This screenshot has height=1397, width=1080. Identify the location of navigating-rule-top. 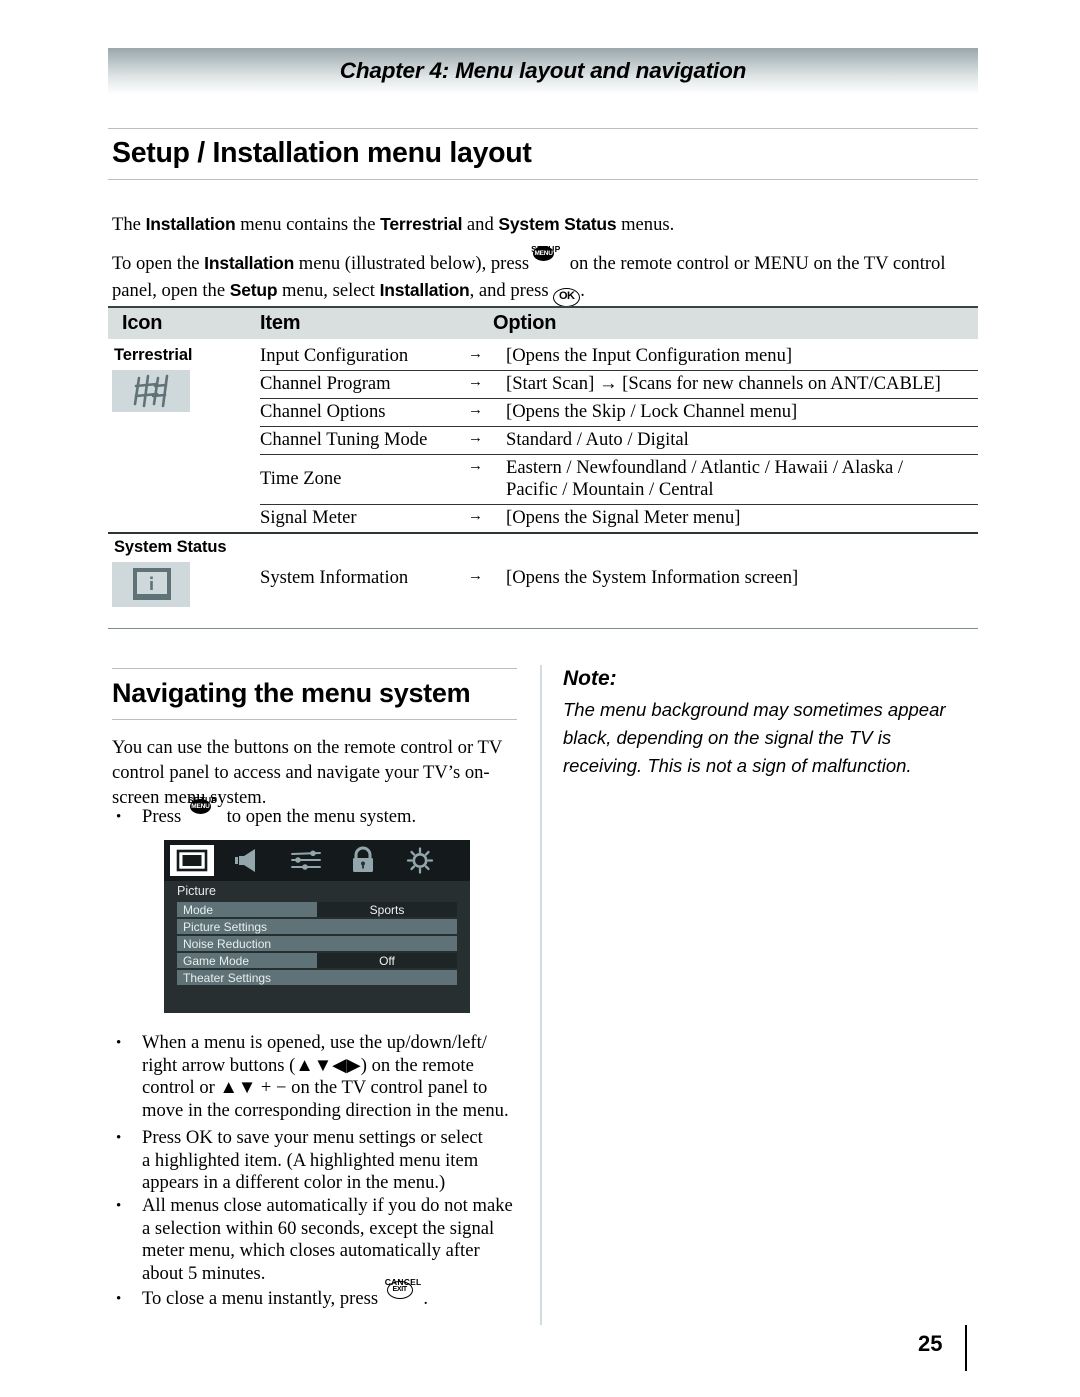
(314, 668).